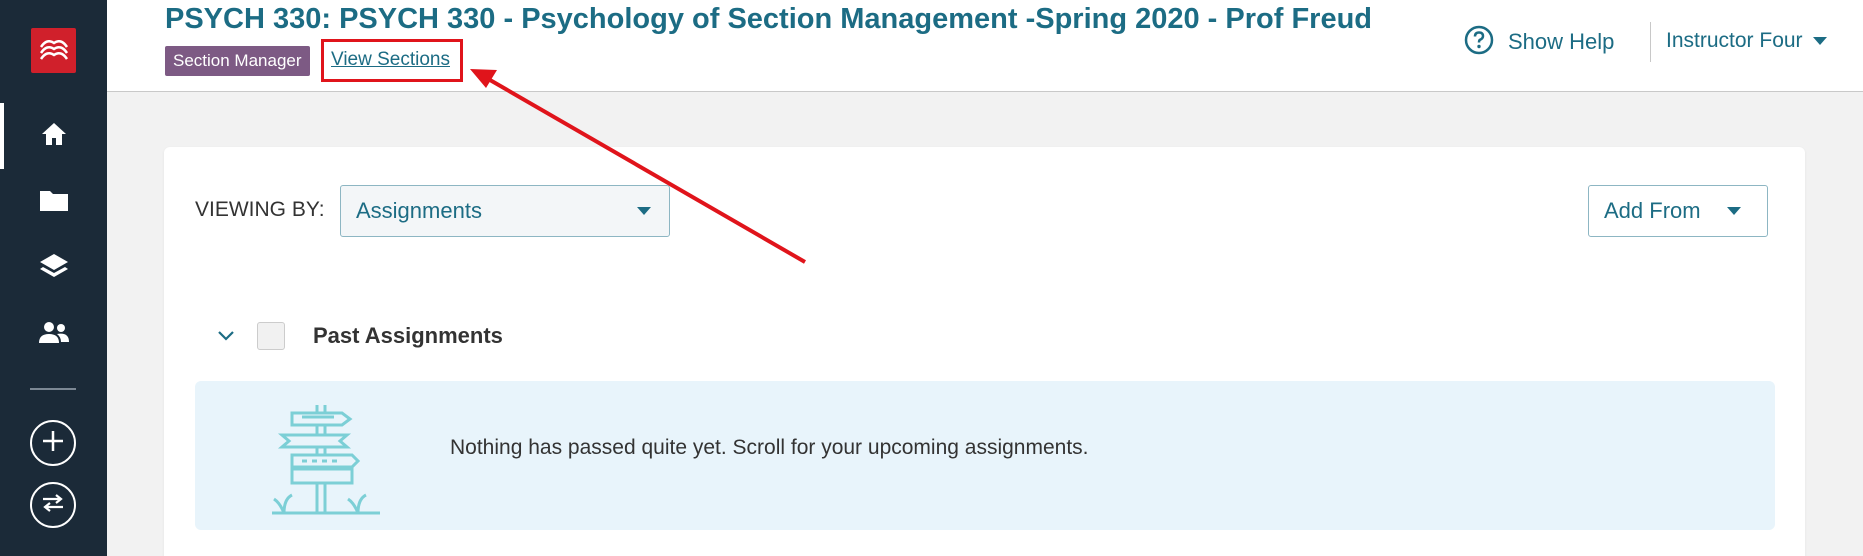  I want to click on section-title: Past Assignments, so click(408, 335).